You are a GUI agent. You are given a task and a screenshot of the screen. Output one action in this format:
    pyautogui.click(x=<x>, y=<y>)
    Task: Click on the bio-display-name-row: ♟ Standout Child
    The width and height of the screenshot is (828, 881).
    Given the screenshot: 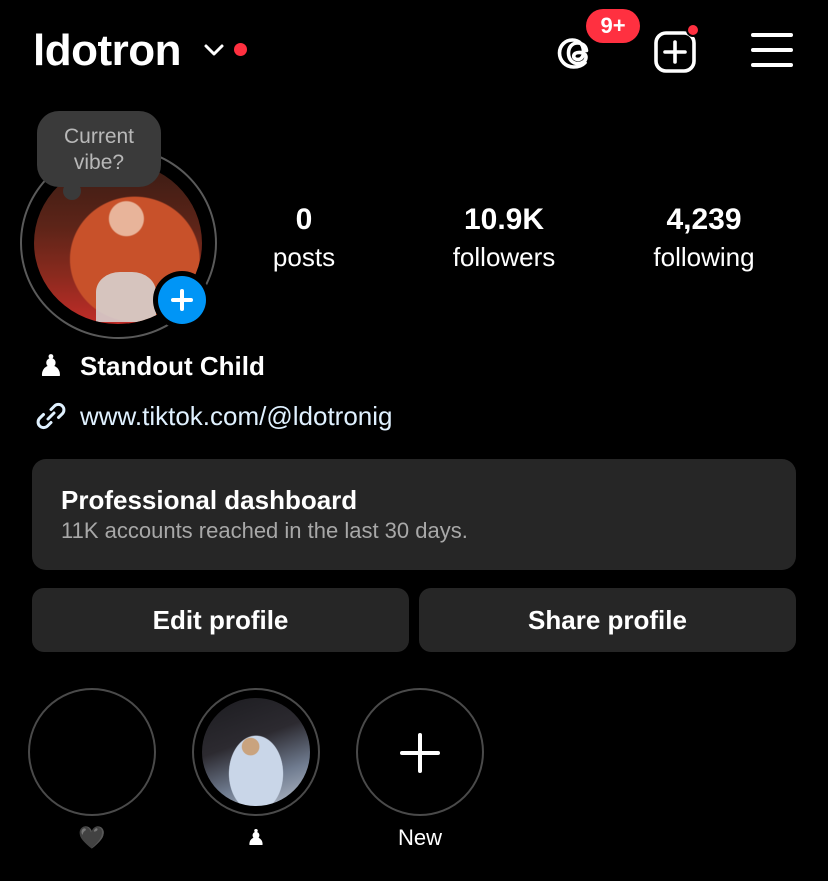 What is the action you would take?
    pyautogui.click(x=148, y=366)
    